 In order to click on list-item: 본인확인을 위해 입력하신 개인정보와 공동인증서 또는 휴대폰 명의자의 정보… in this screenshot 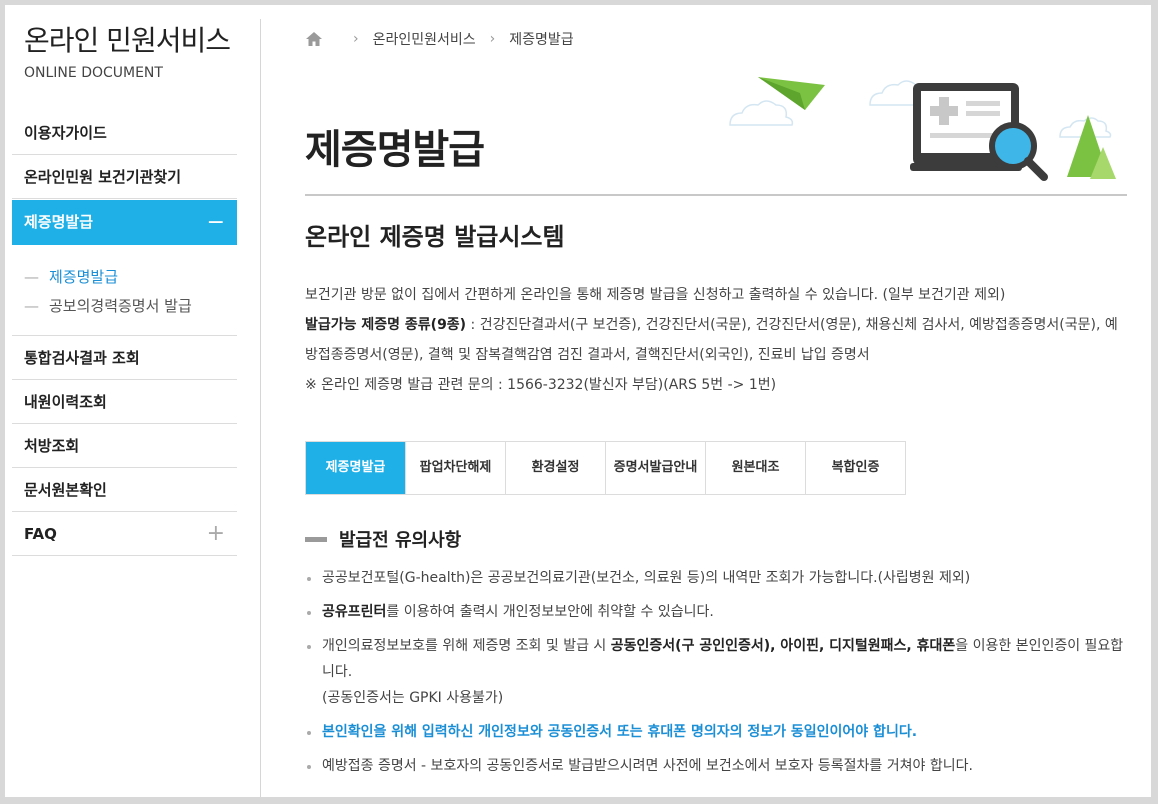, I will do `click(716, 732)`.